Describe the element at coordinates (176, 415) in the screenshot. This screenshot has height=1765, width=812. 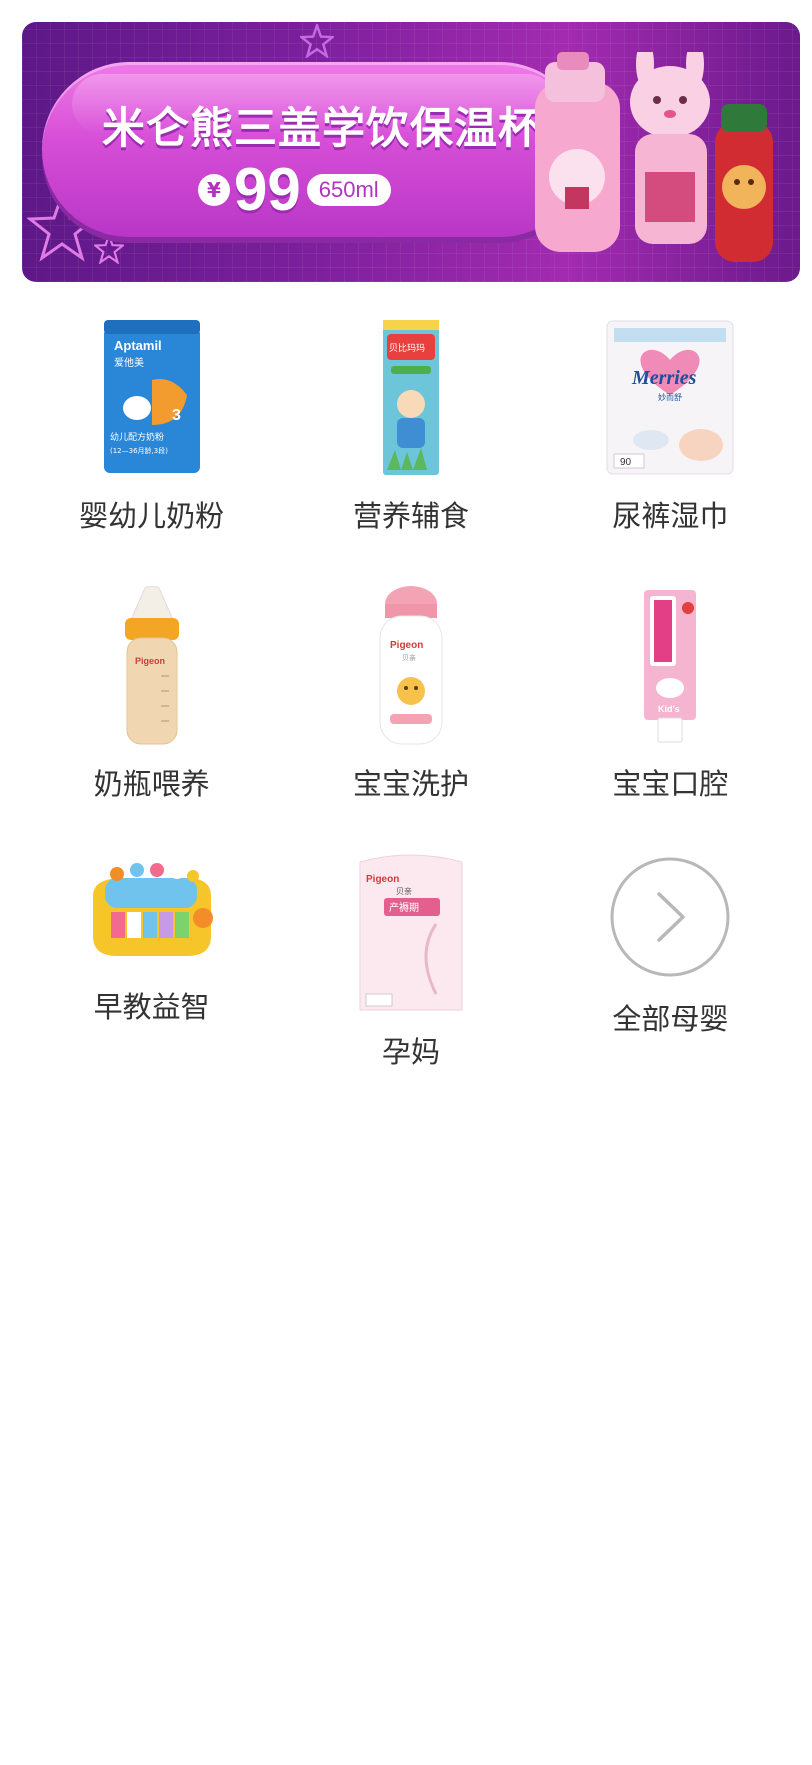
I see `stage-number: 3` at that location.